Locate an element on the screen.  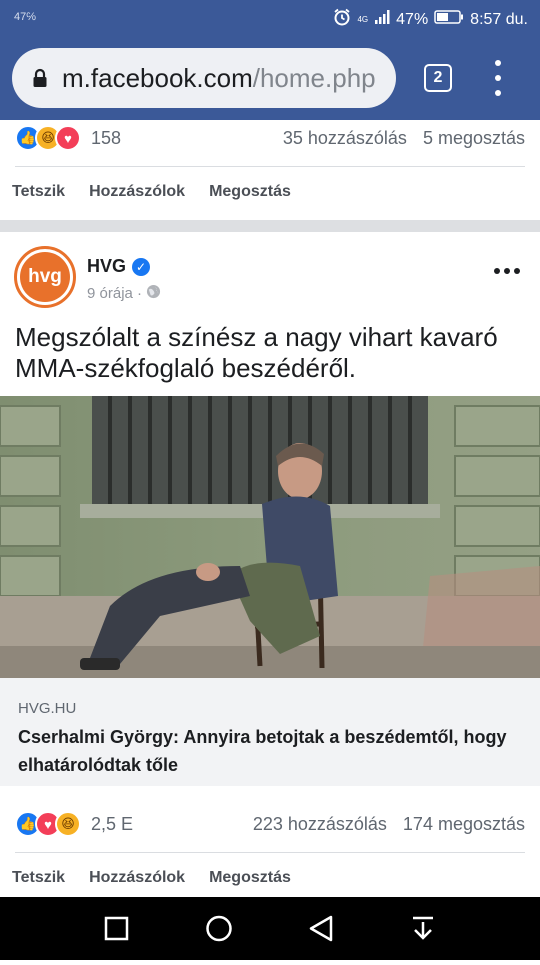
lock-icon is located at coordinates (40, 78).